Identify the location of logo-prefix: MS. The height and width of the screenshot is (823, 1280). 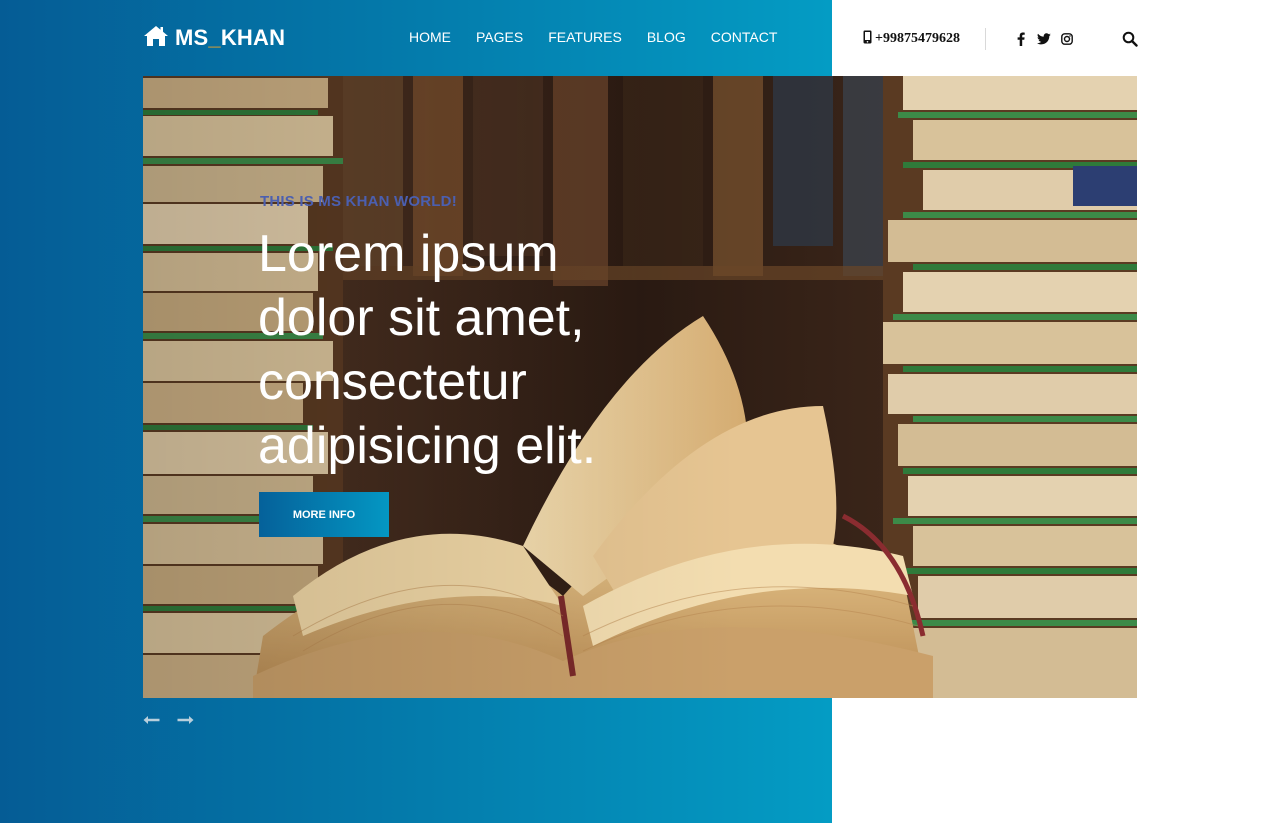
(192, 37).